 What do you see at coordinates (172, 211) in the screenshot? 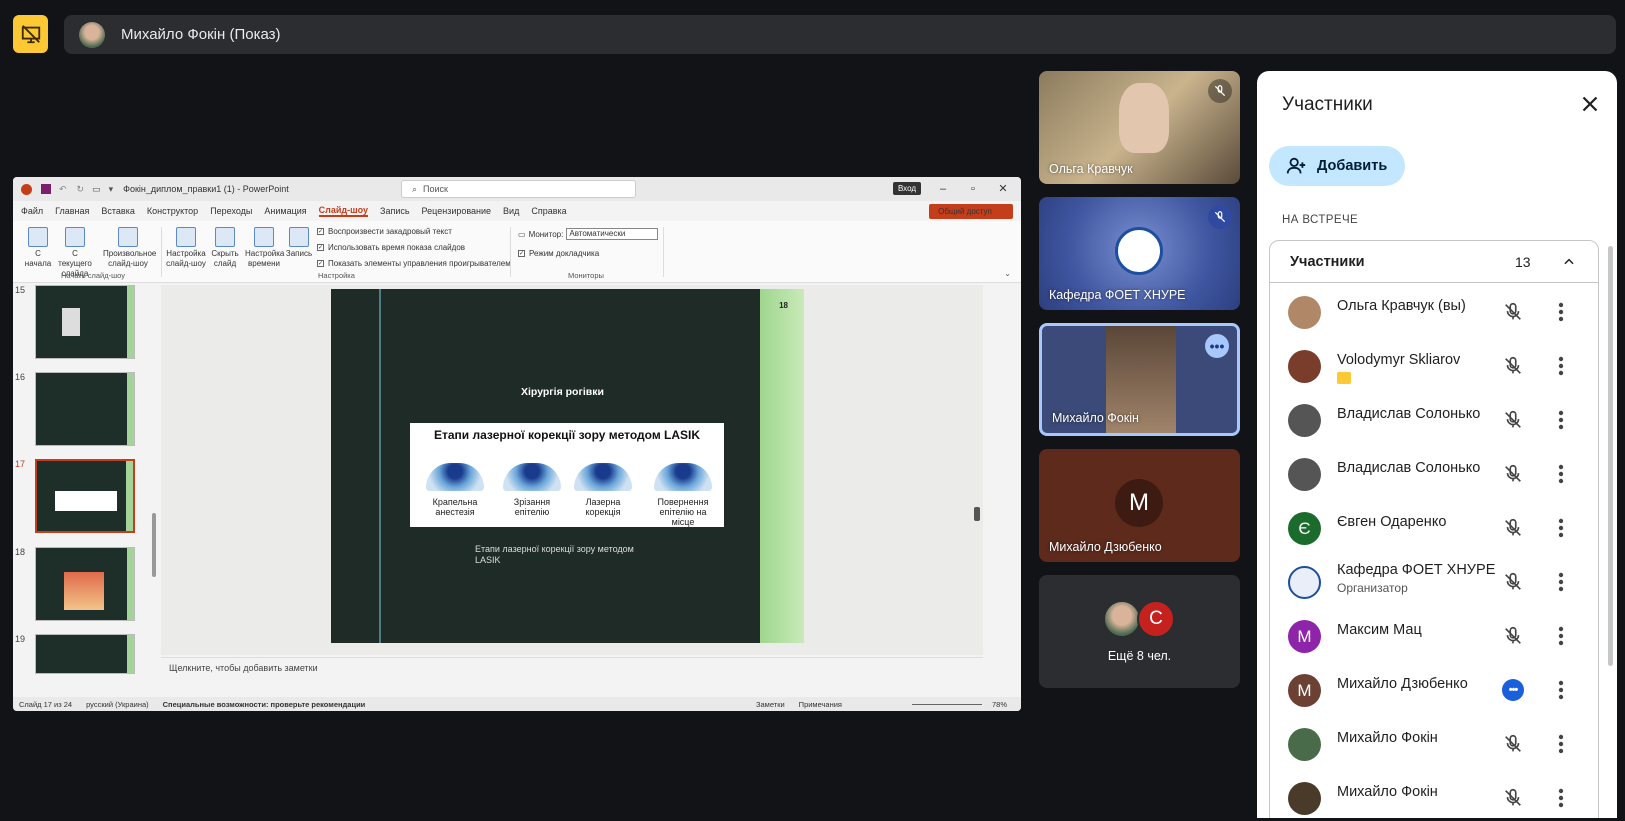
I see `tab-design: Конструктор` at bounding box center [172, 211].